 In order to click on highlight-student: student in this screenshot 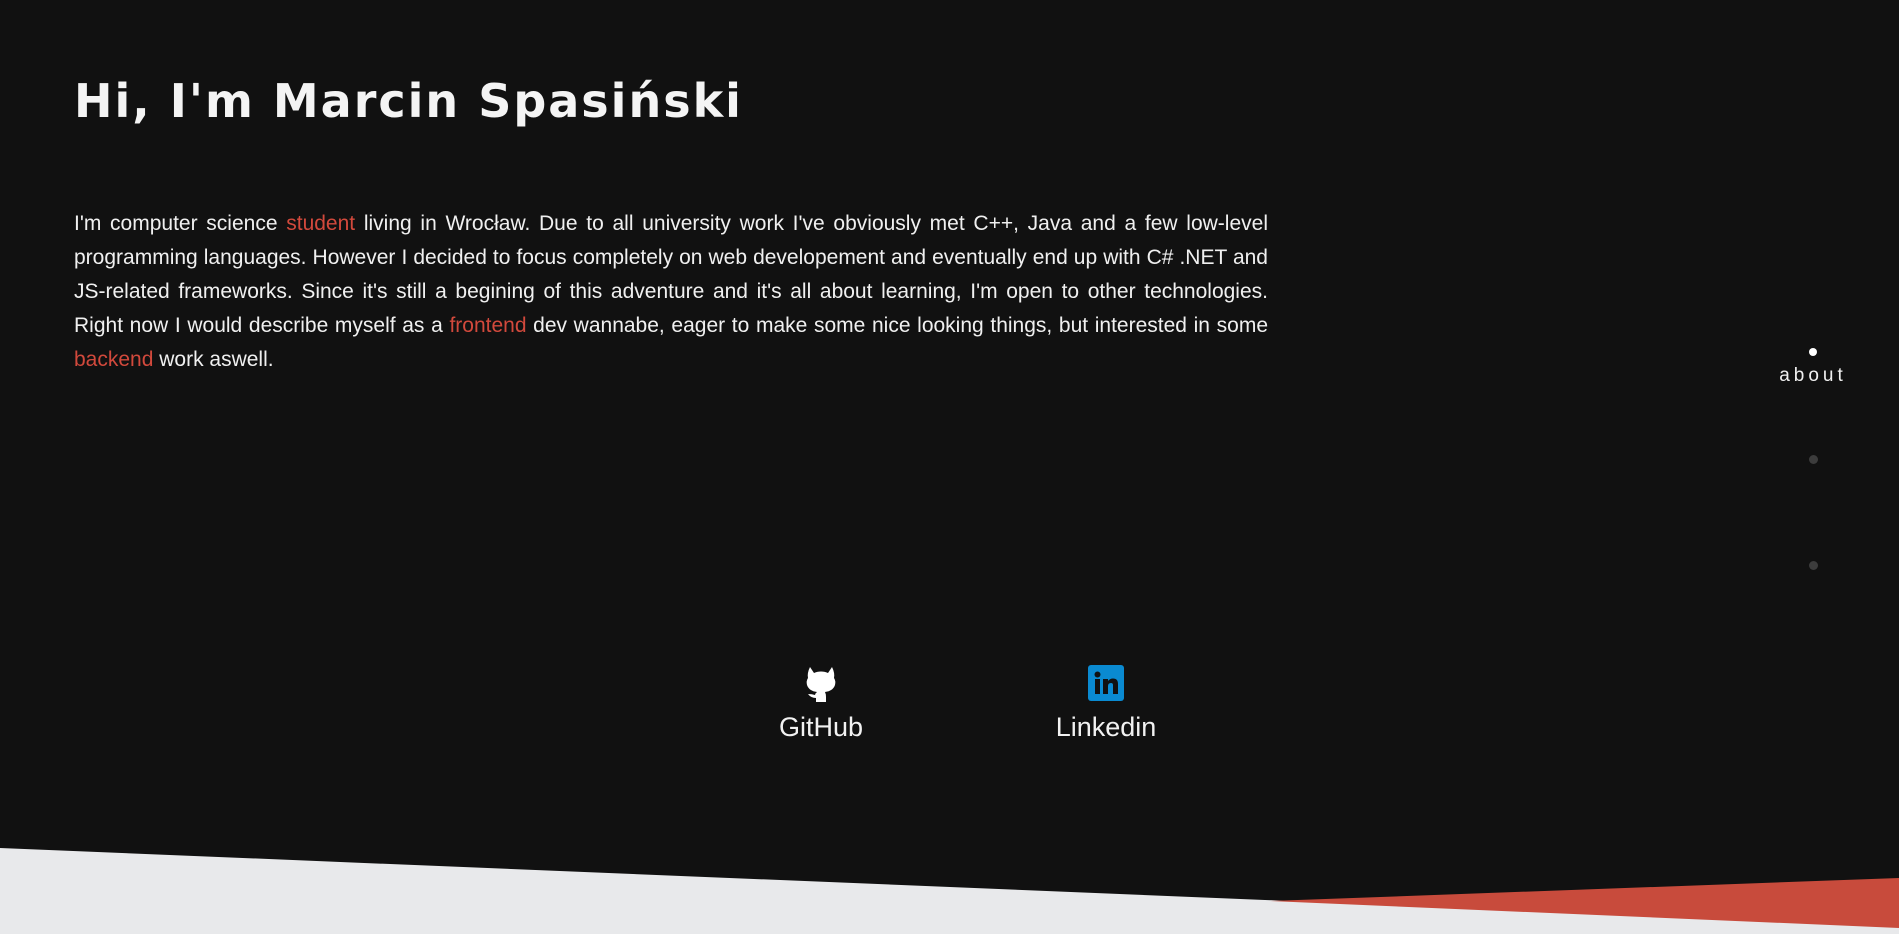, I will do `click(321, 223)`.